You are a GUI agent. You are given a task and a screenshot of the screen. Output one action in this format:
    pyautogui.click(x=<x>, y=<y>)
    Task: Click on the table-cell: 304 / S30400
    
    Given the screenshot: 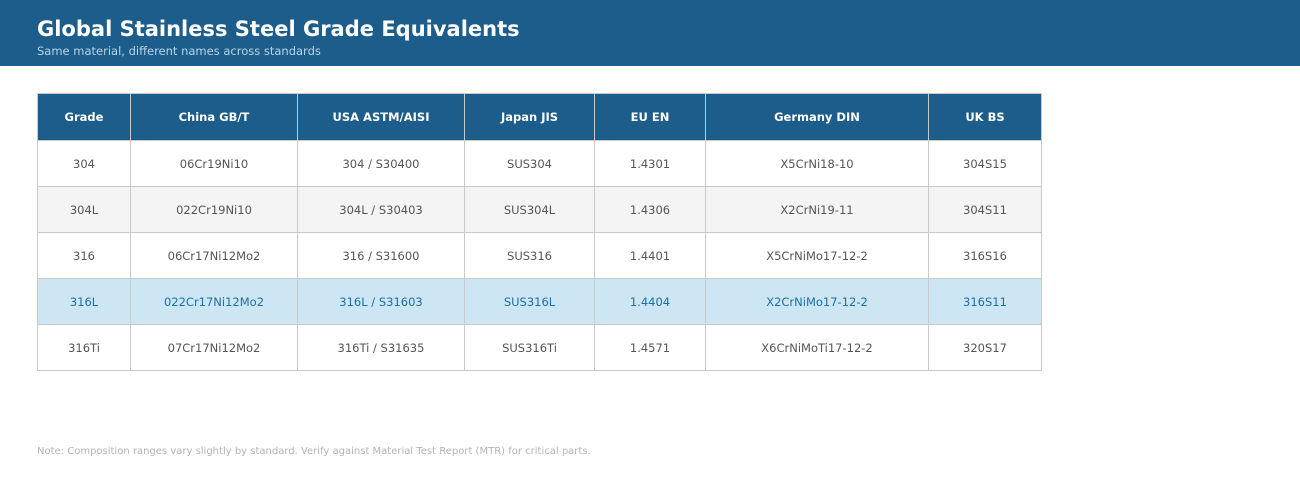 What is the action you would take?
    pyautogui.click(x=381, y=163)
    